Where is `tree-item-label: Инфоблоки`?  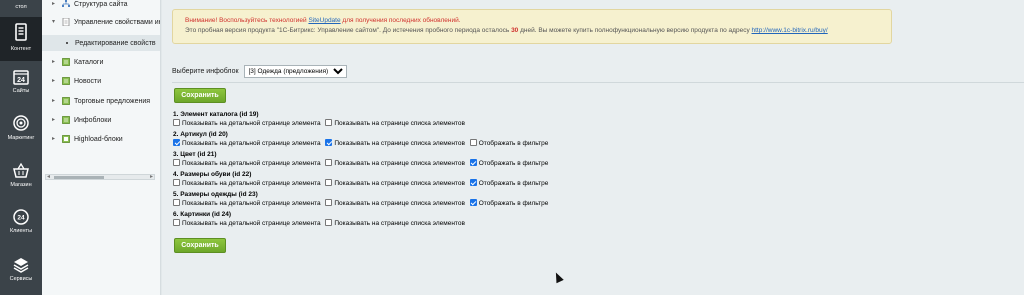
tree-item-label: Инфоблоки is located at coordinates (93, 120).